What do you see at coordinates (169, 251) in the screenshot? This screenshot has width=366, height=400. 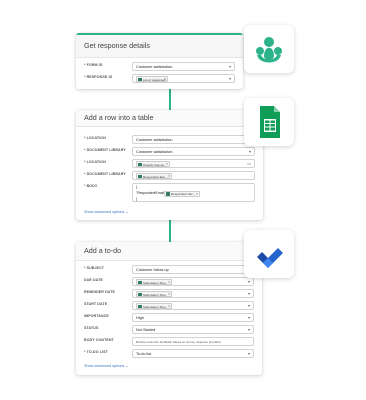 I see `card-title: Add a to-do` at bounding box center [169, 251].